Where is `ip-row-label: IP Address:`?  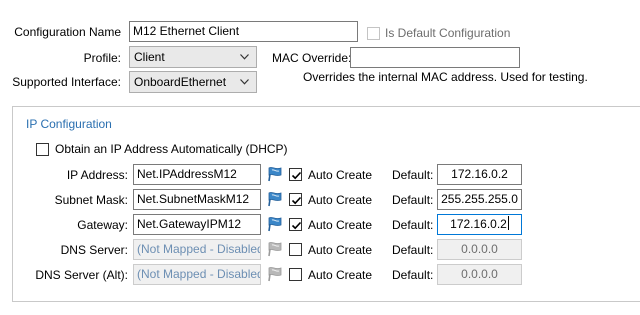 ip-row-label: IP Address: is located at coordinates (97, 175).